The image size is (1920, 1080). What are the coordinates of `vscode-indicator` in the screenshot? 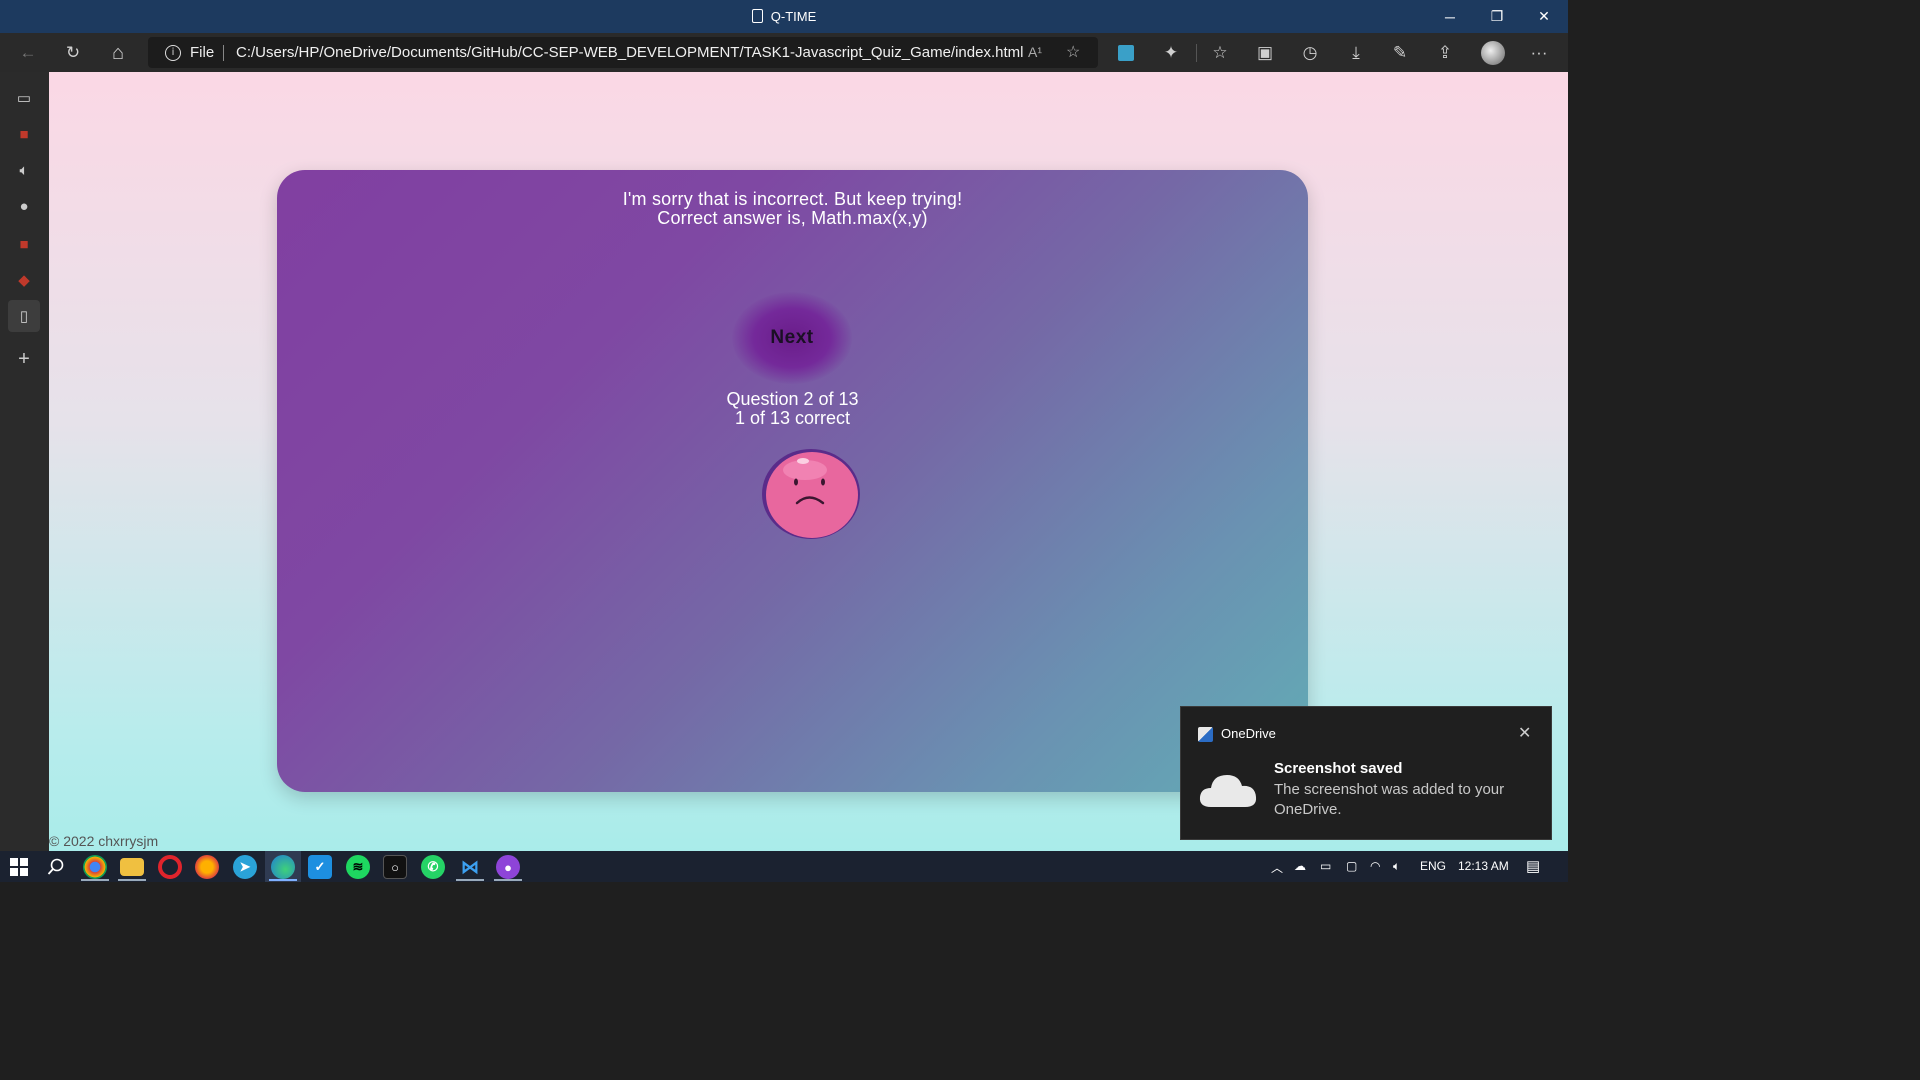 It's located at (470, 880).